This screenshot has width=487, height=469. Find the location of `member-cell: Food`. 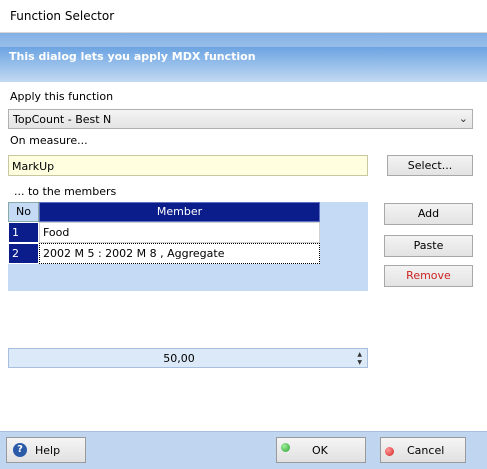

member-cell: Food is located at coordinates (179, 232).